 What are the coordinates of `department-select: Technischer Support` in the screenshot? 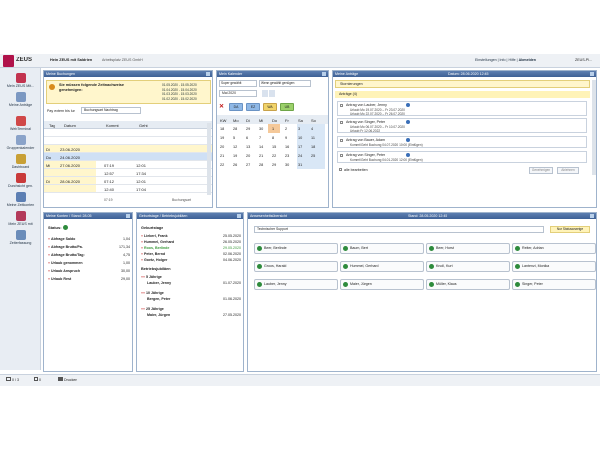 It's located at (399, 229).